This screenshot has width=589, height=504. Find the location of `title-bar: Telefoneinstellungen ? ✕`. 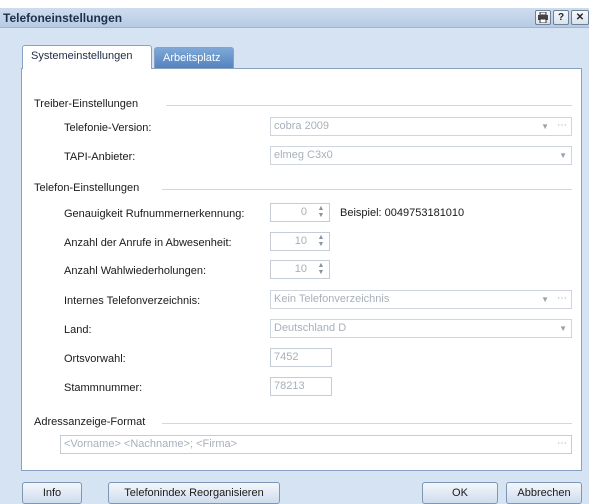

title-bar: Telefoneinstellungen ? ✕ is located at coordinates (294, 18).